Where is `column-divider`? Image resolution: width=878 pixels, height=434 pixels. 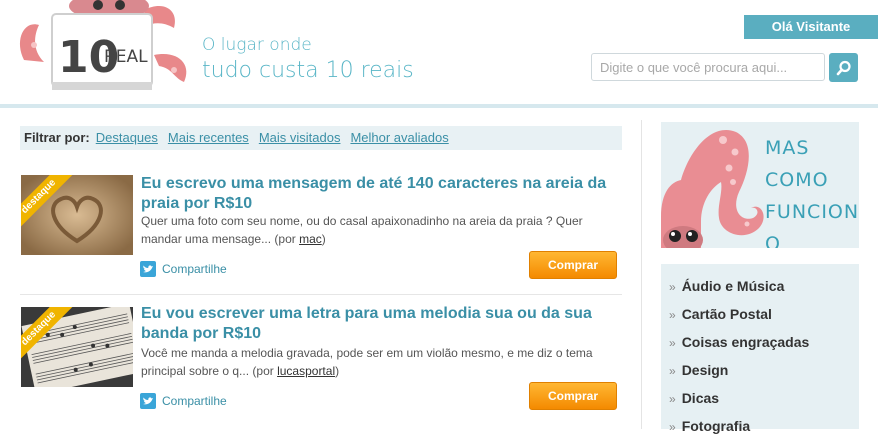 column-divider is located at coordinates (641, 274).